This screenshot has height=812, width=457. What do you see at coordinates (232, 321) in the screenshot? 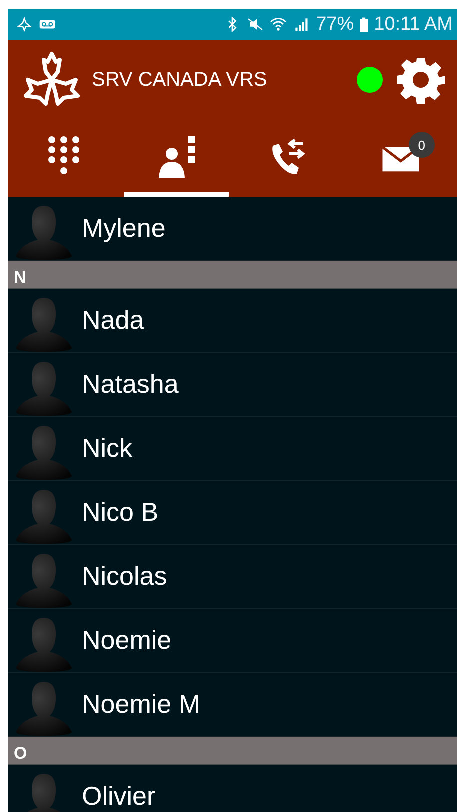
I see `contact-row: Nada` at bounding box center [232, 321].